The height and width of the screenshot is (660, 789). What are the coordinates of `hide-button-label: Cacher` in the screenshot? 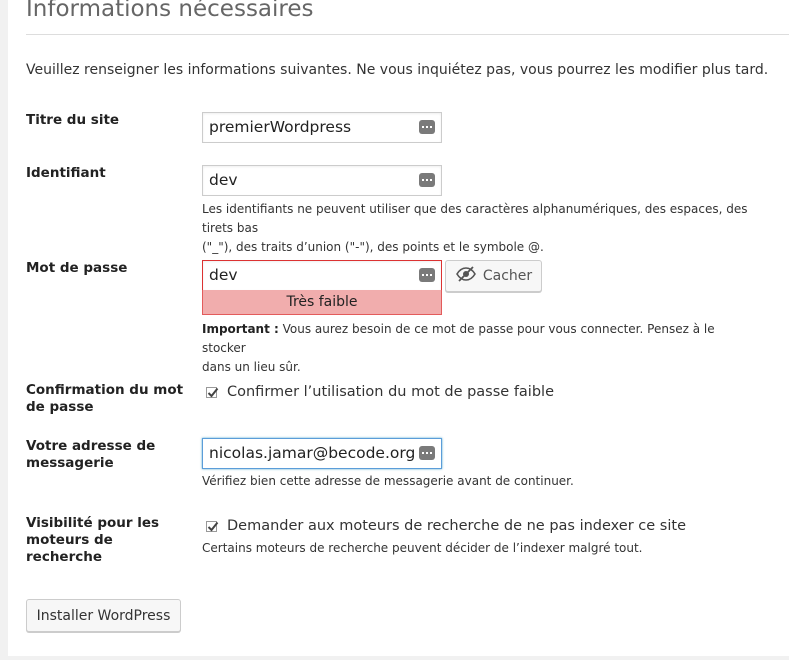 It's located at (507, 276).